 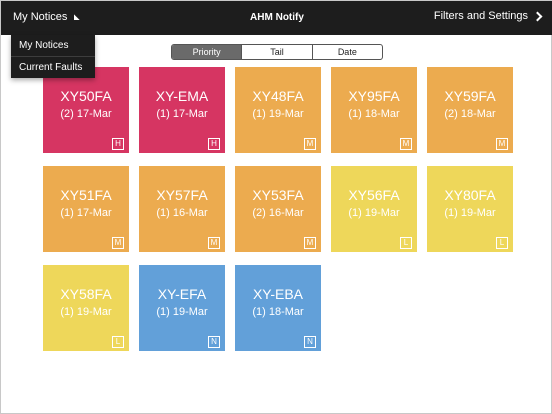 What do you see at coordinates (278, 294) in the screenshot?
I see `tile-tail-code: XY-EBA` at bounding box center [278, 294].